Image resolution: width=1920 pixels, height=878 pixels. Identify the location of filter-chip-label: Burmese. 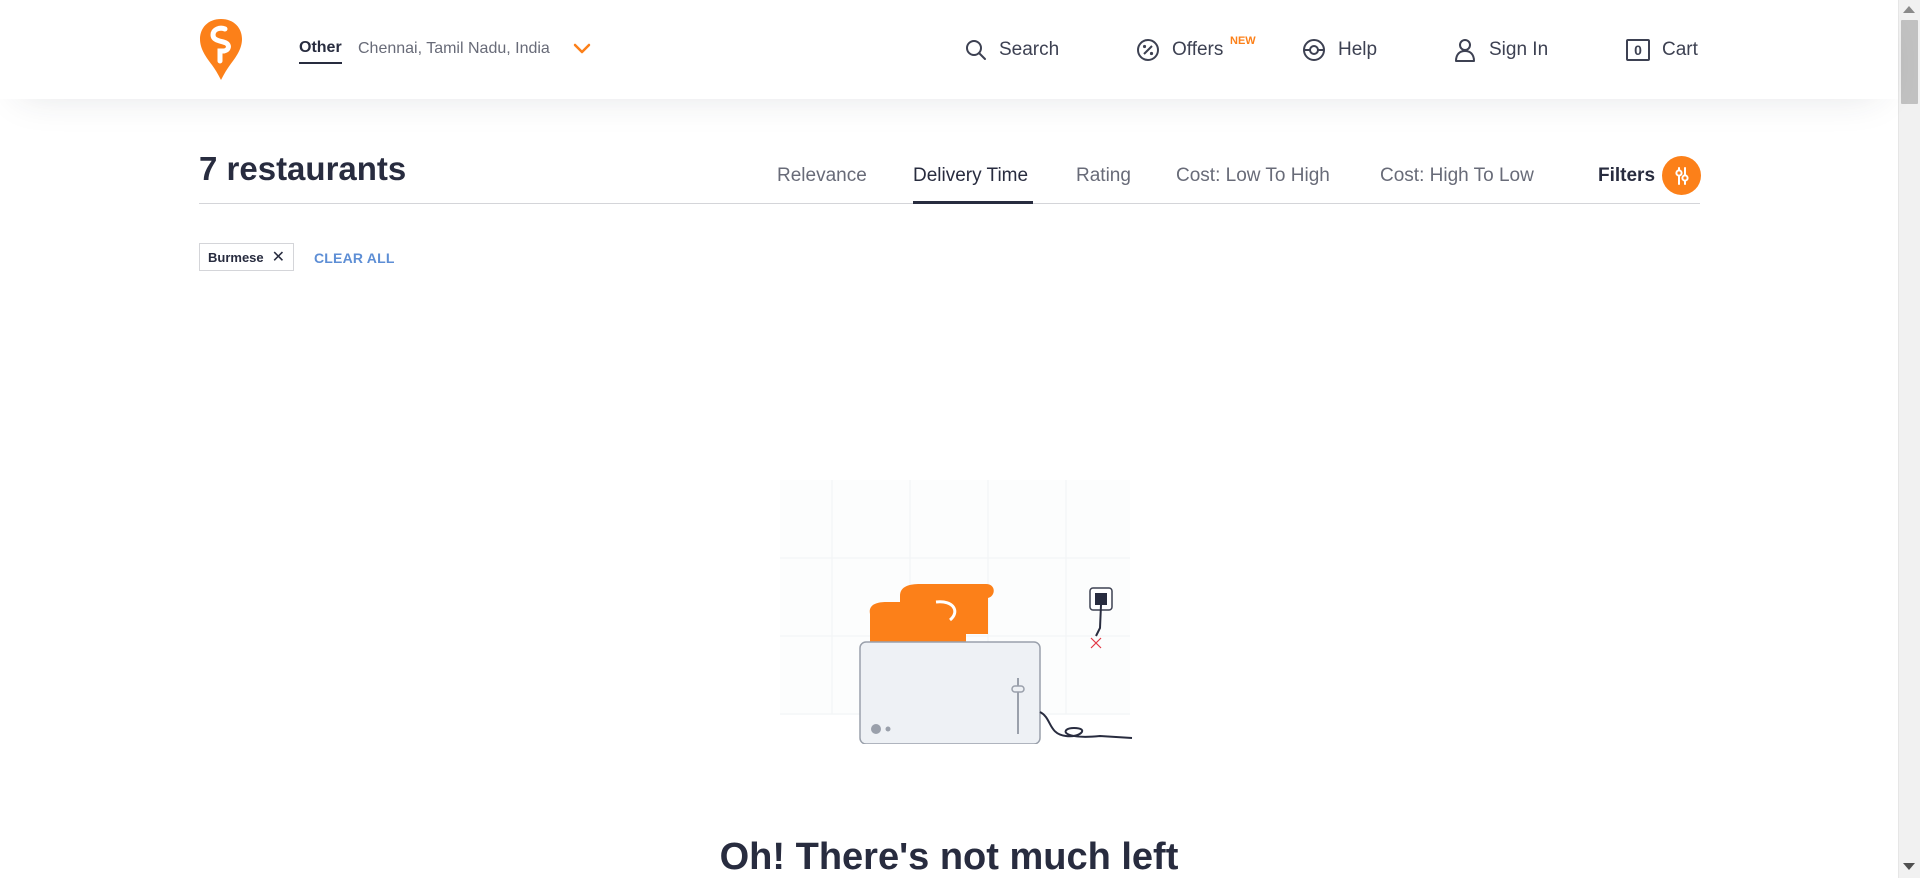
(236, 257).